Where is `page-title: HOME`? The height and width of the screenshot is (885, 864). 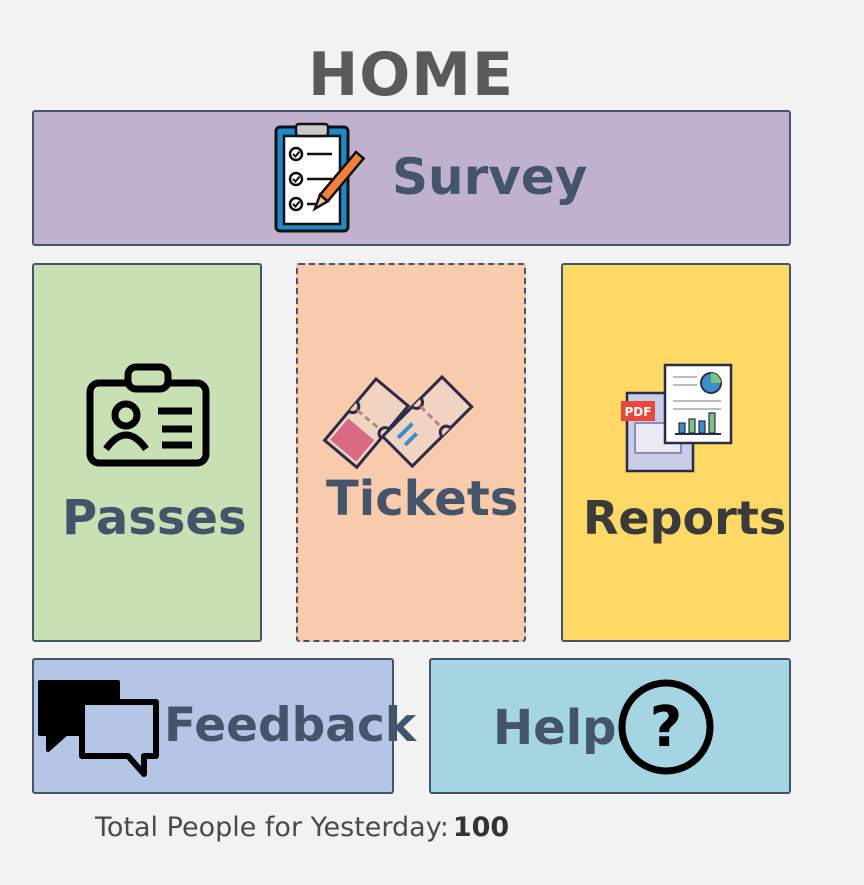 page-title: HOME is located at coordinates (411, 75).